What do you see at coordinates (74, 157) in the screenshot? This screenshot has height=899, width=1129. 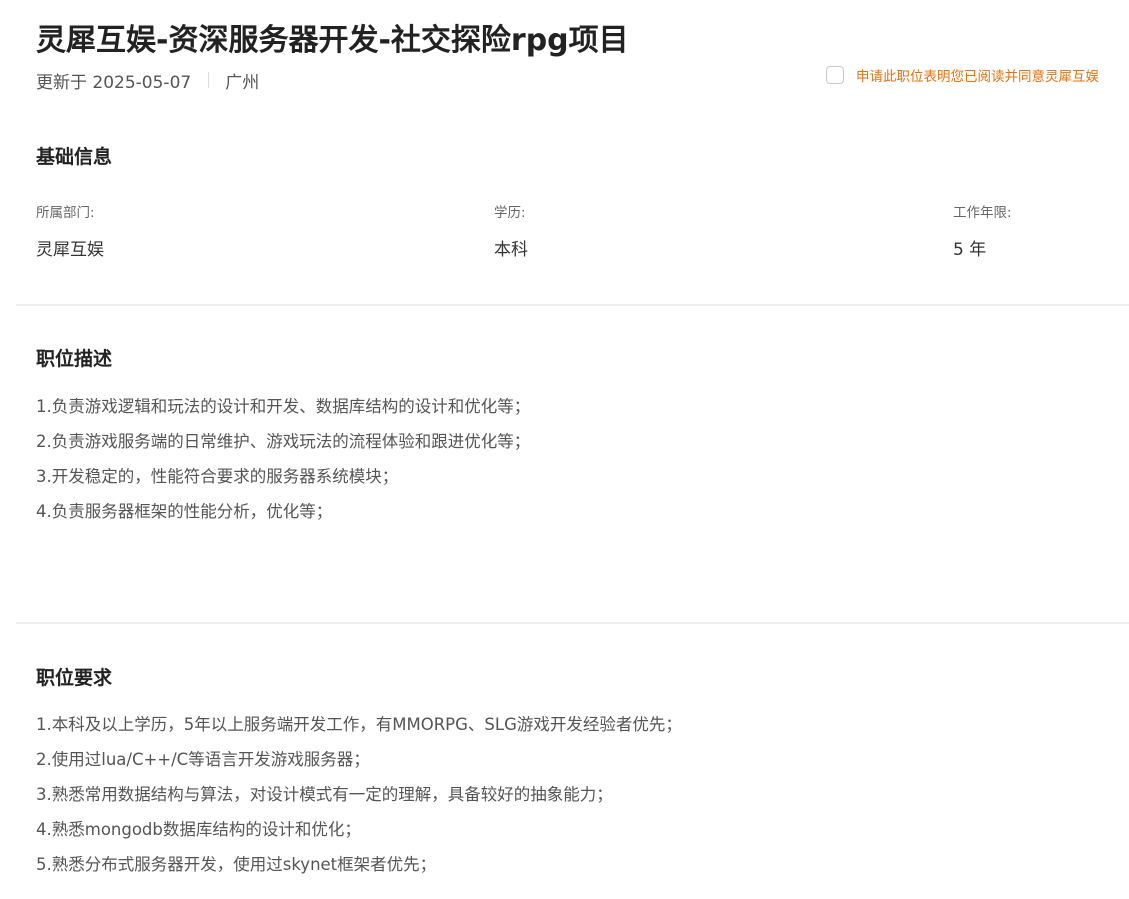 I see `basic-info-title: 基础信息` at bounding box center [74, 157].